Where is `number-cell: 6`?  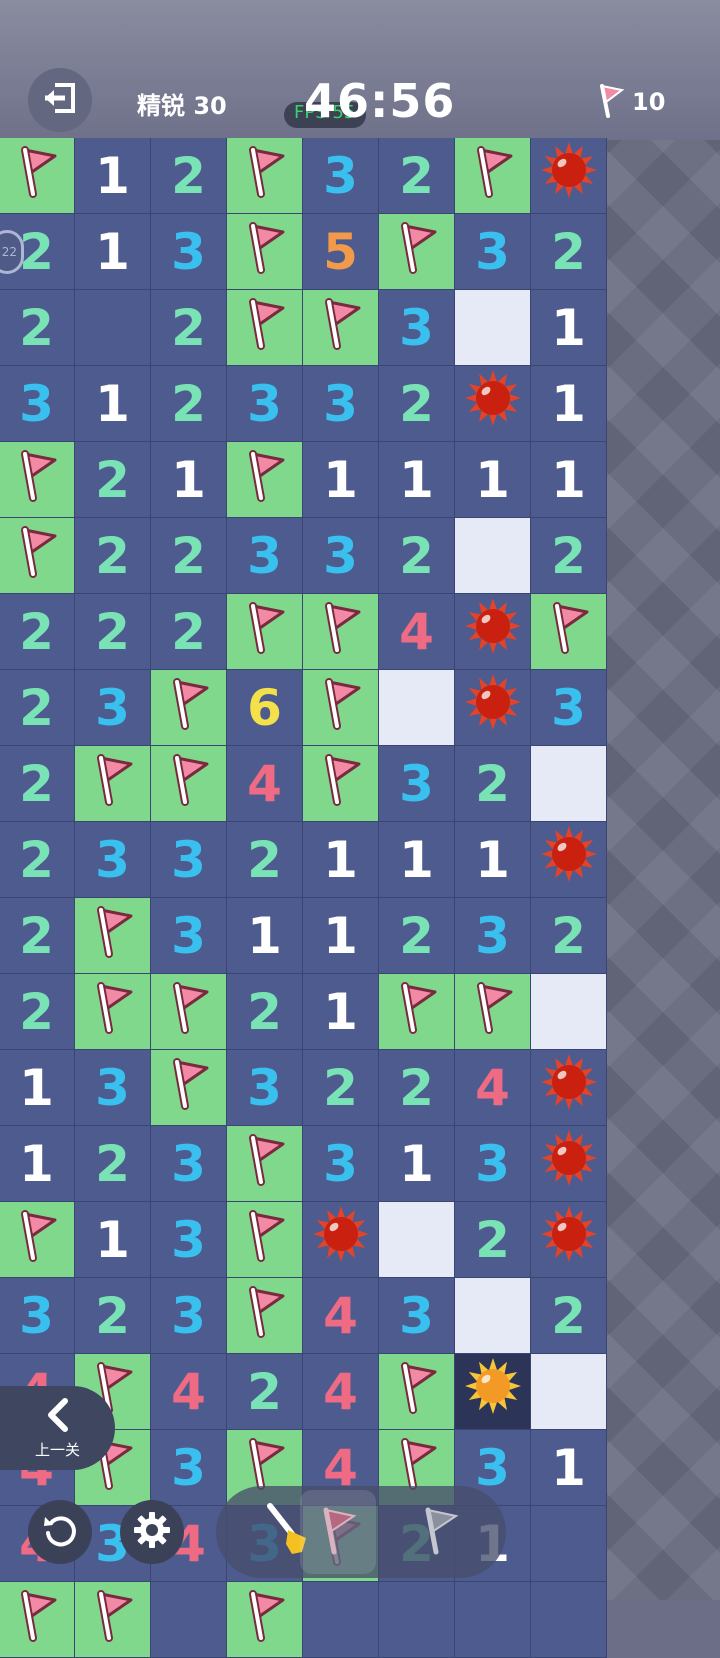 number-cell: 6 is located at coordinates (265, 708).